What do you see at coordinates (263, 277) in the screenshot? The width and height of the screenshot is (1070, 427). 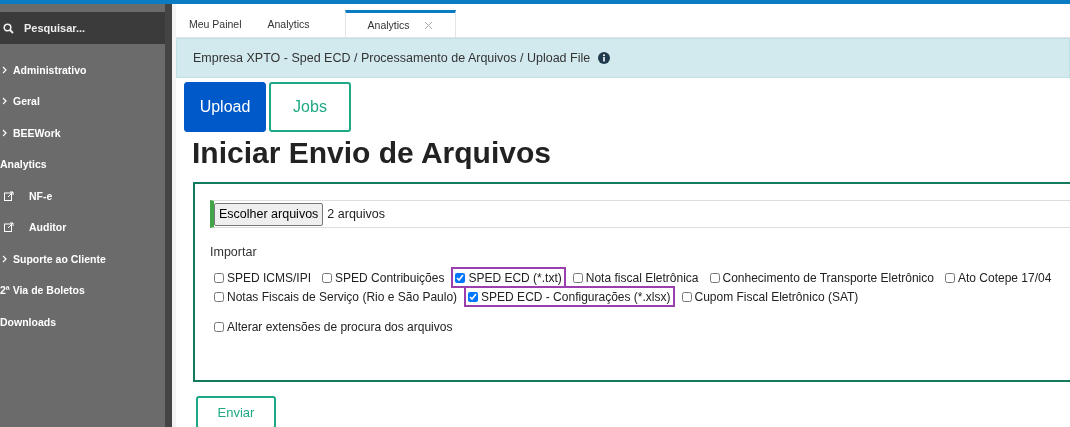 I see `import-option: SPED ICMS/IPI` at bounding box center [263, 277].